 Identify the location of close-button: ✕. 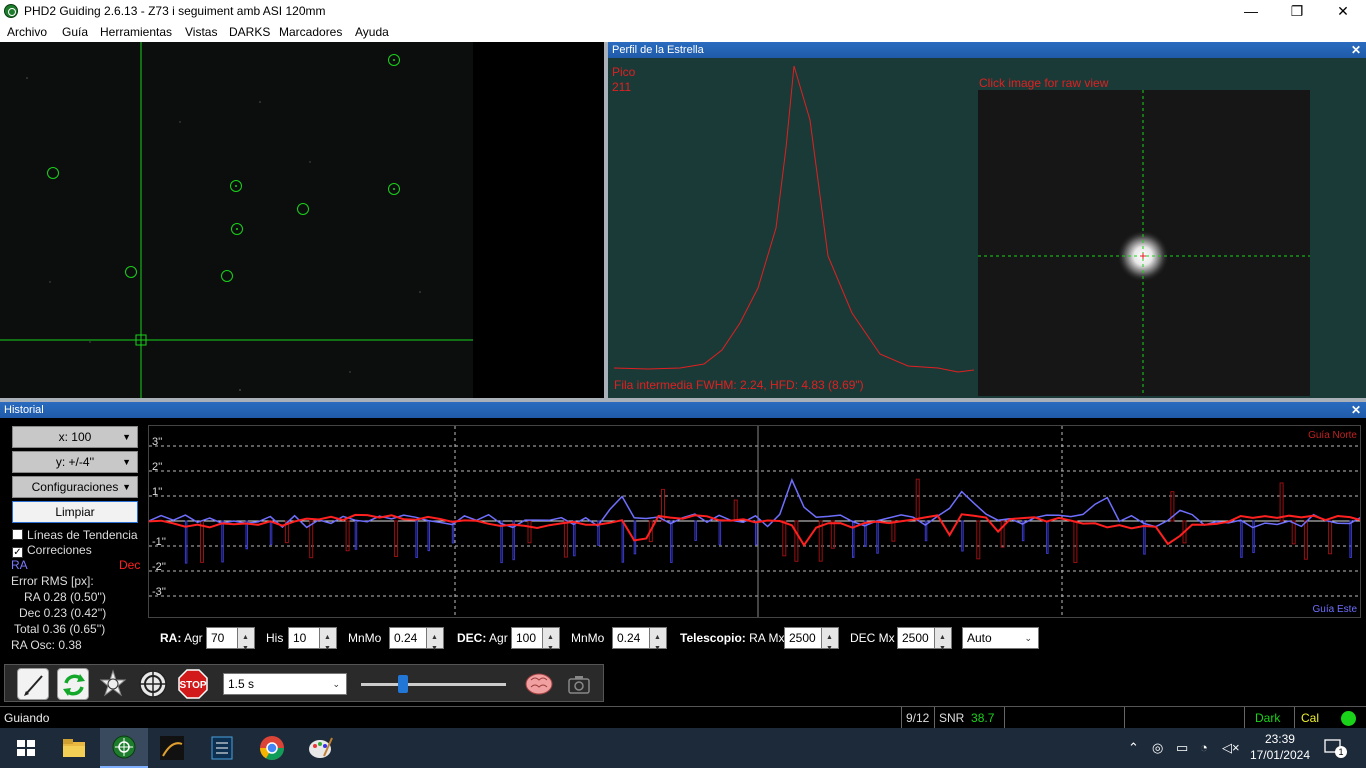
(1343, 11).